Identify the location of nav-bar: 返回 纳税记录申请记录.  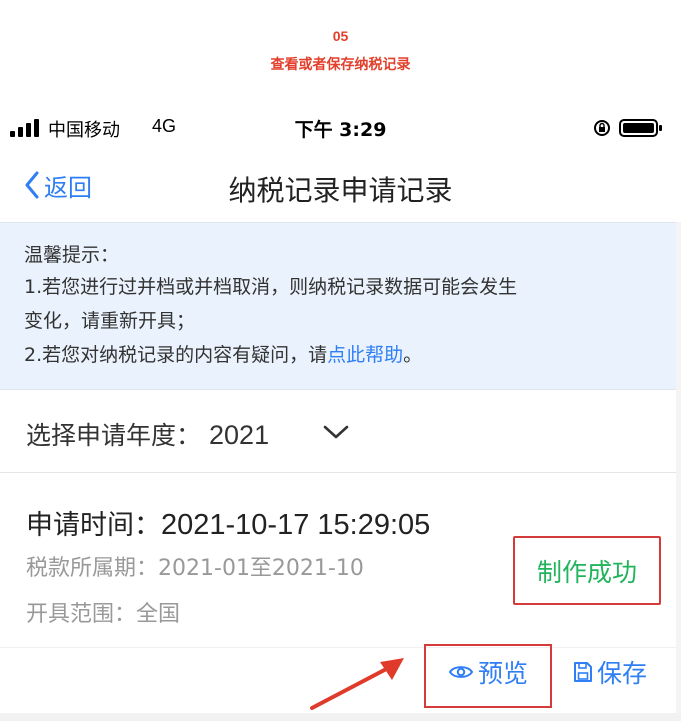
(340, 185).